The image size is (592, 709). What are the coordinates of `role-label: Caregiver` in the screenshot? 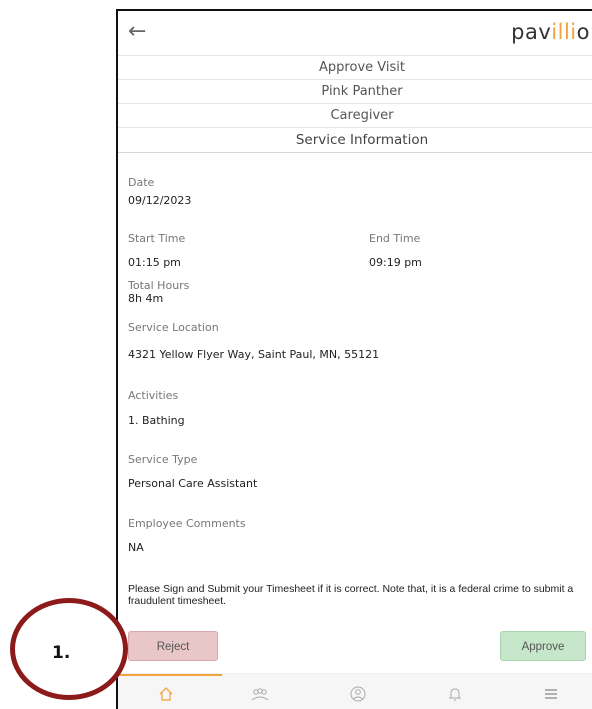 It's located at (355, 116).